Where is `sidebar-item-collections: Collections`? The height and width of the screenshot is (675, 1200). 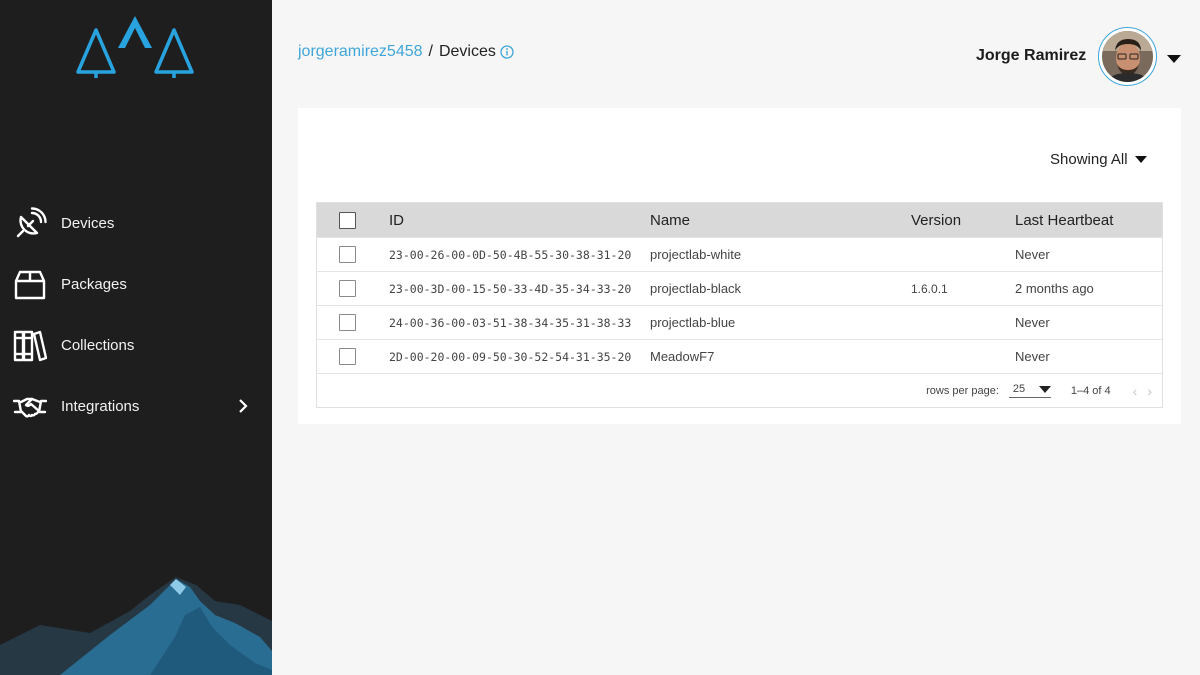
sidebar-item-collections: Collections is located at coordinates (136, 345).